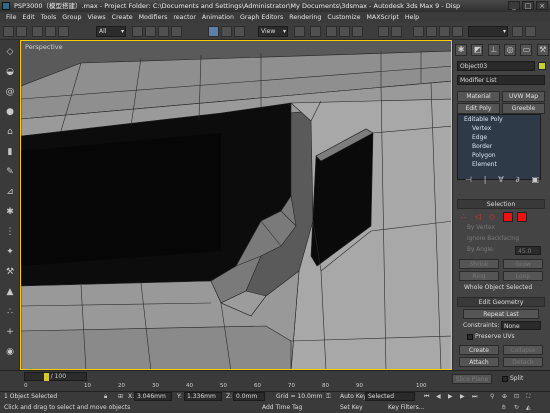 The image size is (550, 413). Describe the element at coordinates (343, 17) in the screenshot. I see `menu-customize: Customize` at that location.